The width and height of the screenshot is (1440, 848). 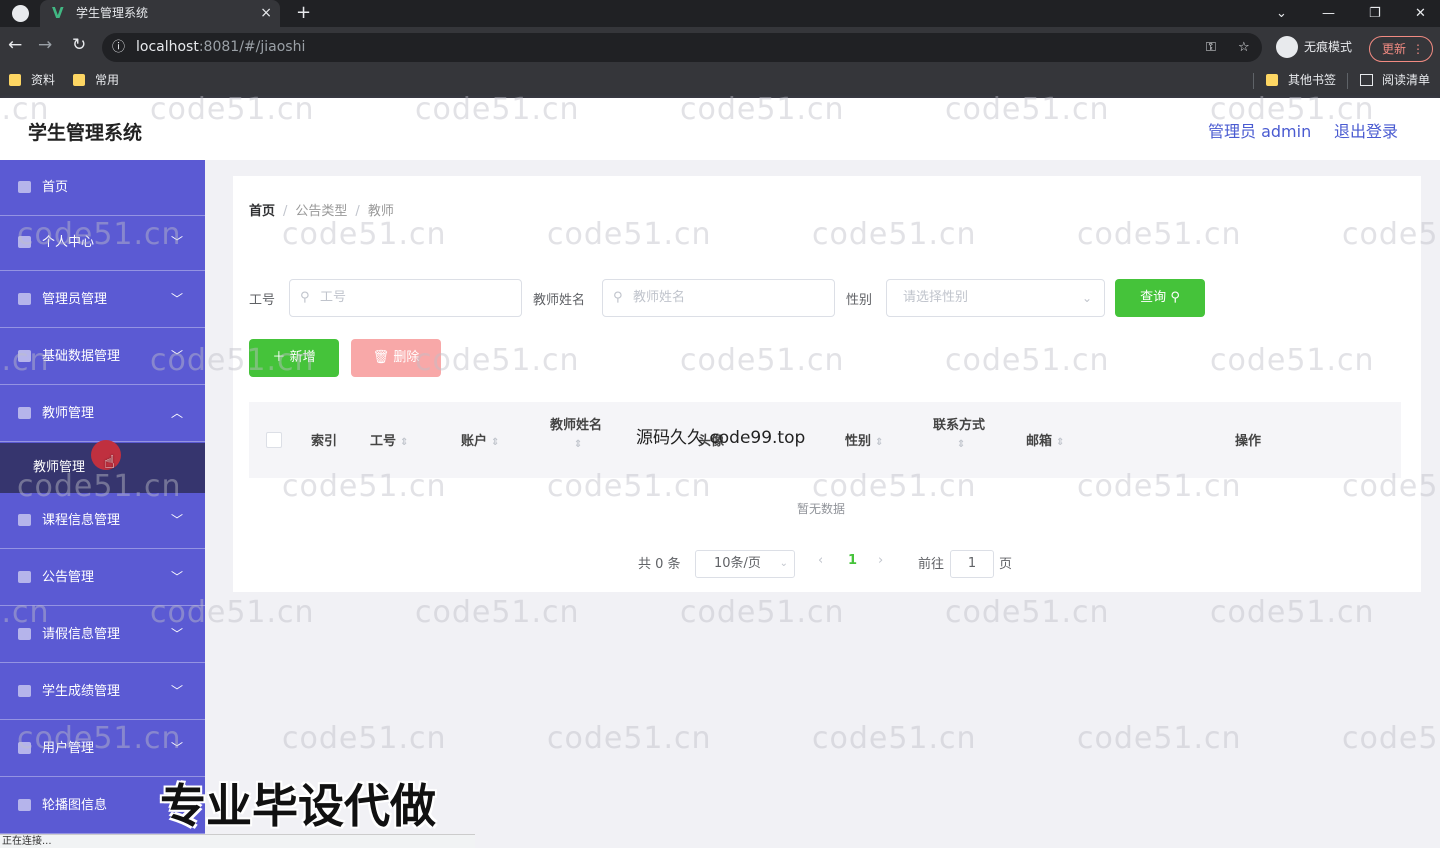 What do you see at coordinates (24, 413) in the screenshot?
I see `teacher-icon` at bounding box center [24, 413].